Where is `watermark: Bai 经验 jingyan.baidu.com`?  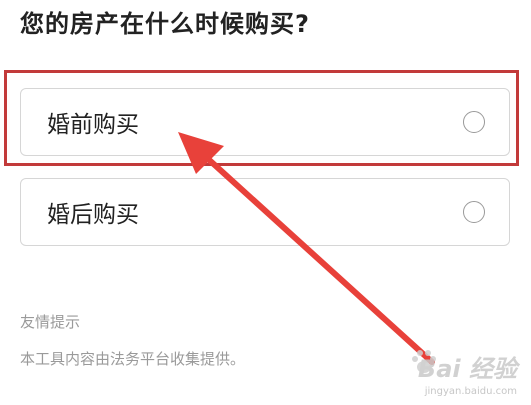
watermark: Bai 经验 jingyan.baidu.com is located at coordinates (462, 372).